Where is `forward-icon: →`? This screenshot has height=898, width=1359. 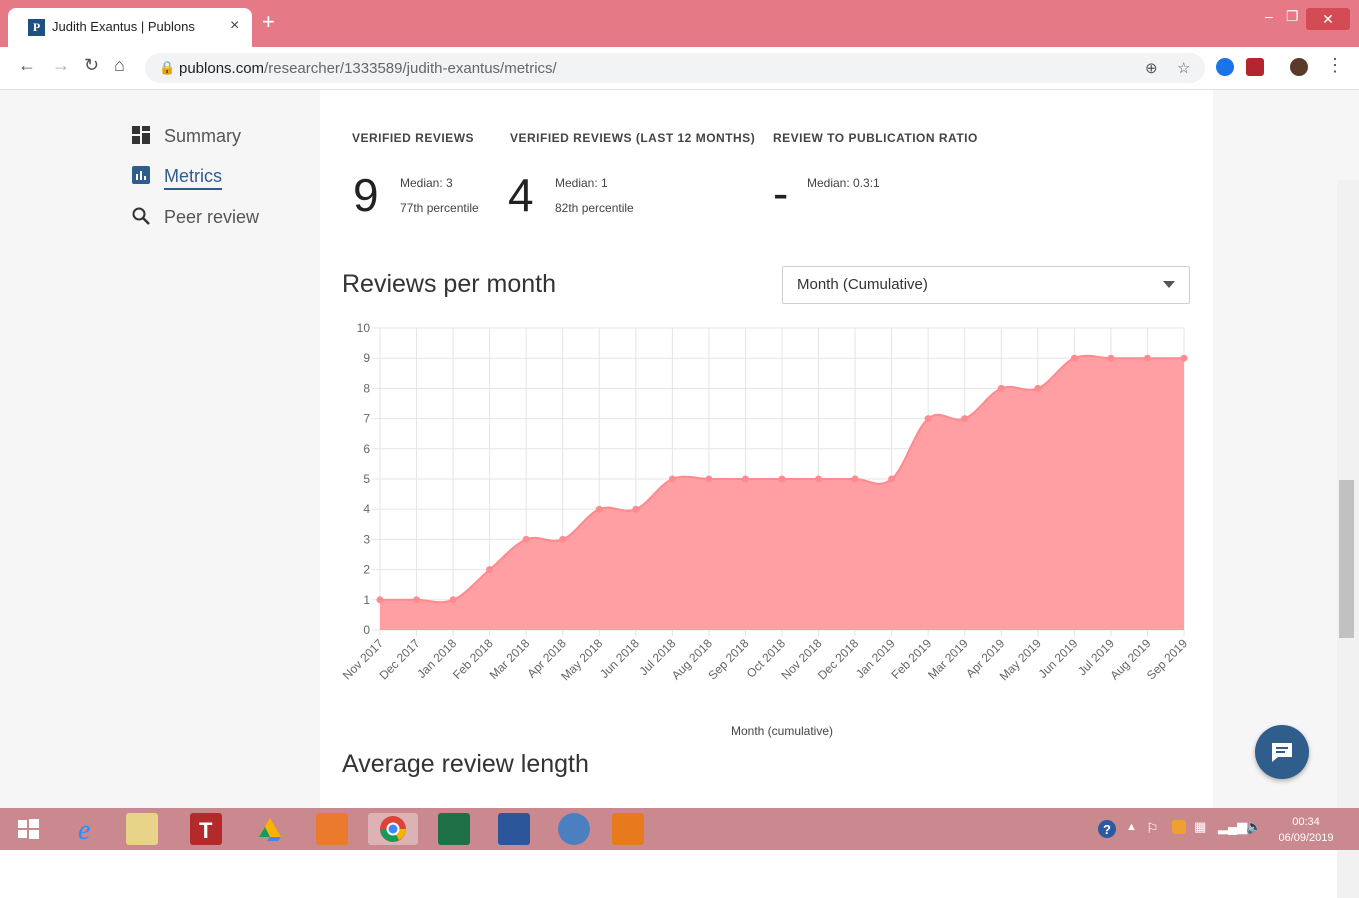 forward-icon: → is located at coordinates (61, 65).